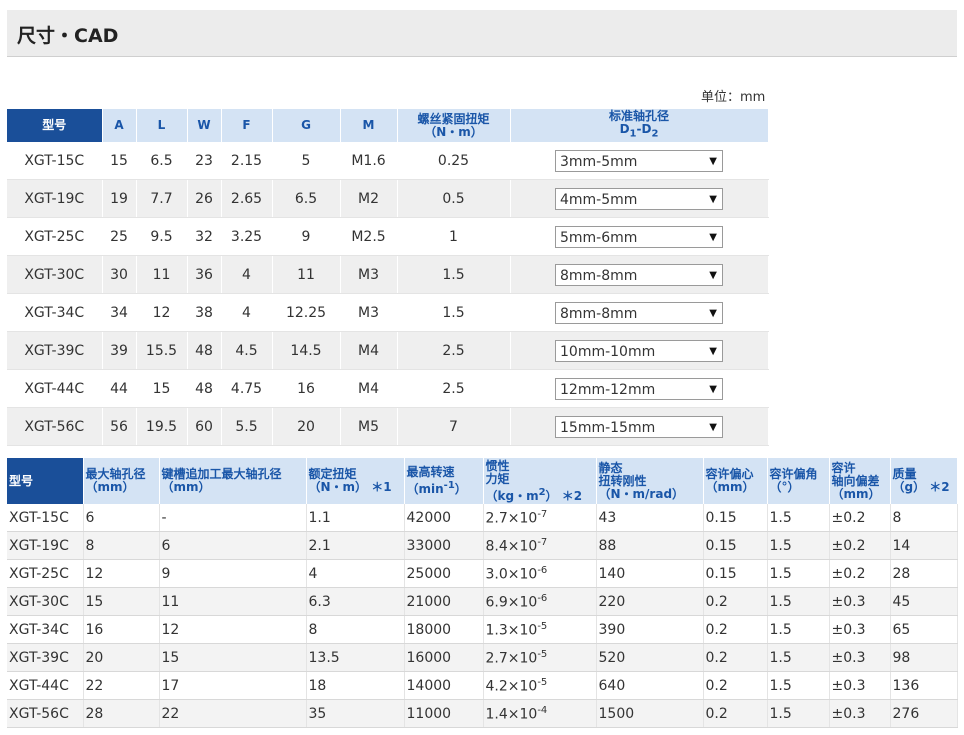  I want to click on chevron-down-icon: ▼, so click(713, 161).